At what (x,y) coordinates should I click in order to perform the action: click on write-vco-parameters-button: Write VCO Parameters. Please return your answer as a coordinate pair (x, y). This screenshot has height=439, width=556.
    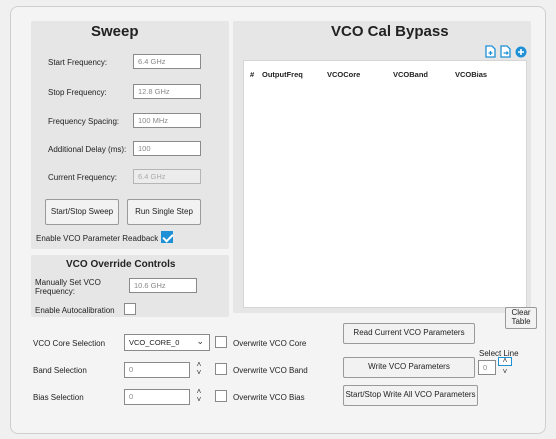
    Looking at the image, I should click on (409, 367).